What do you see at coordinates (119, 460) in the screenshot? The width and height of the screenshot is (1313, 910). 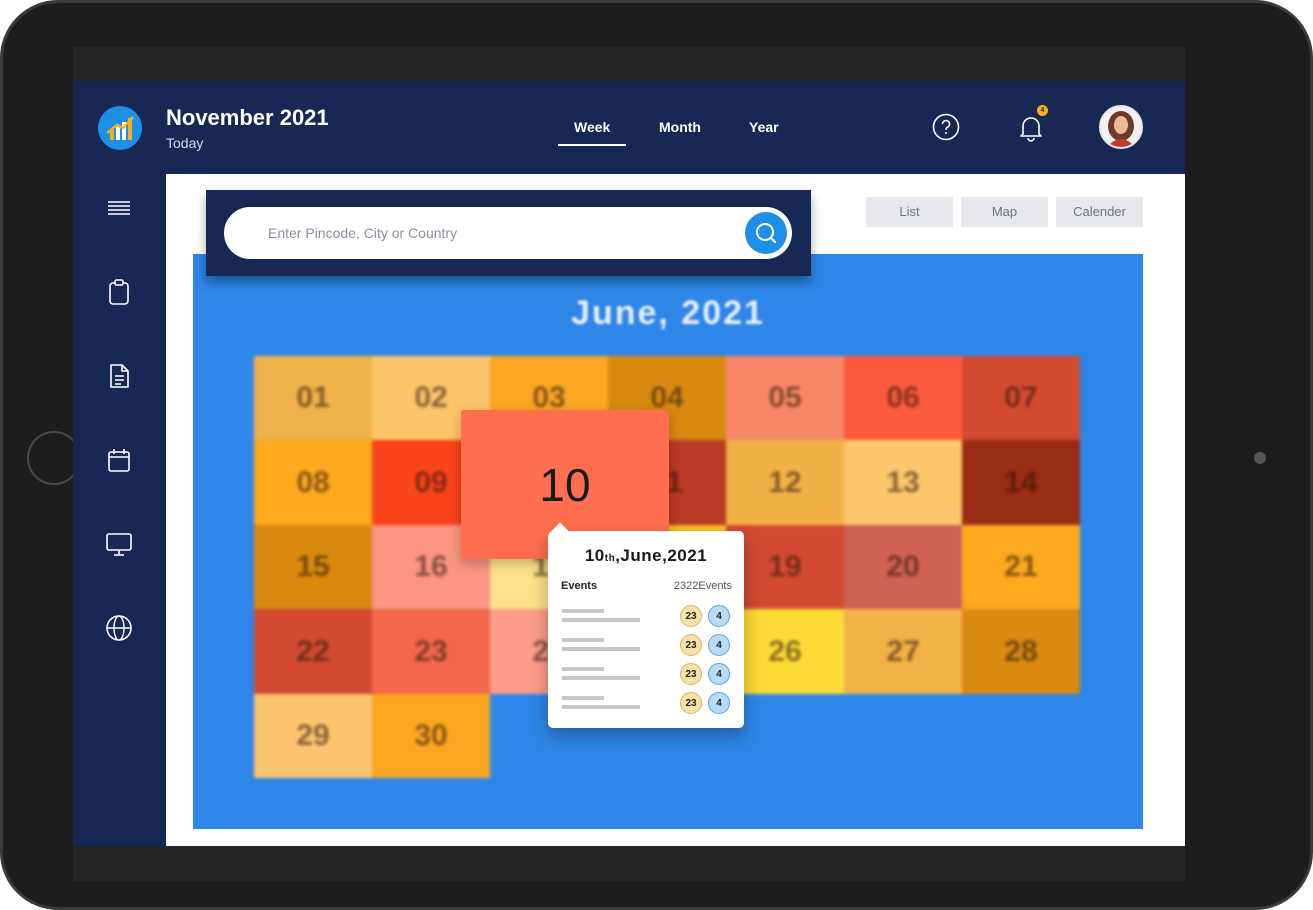 I see `calendar-icon` at bounding box center [119, 460].